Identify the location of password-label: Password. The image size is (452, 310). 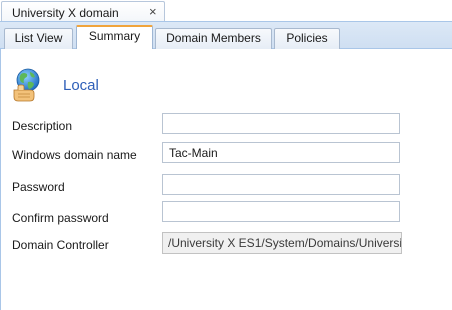
(38, 187).